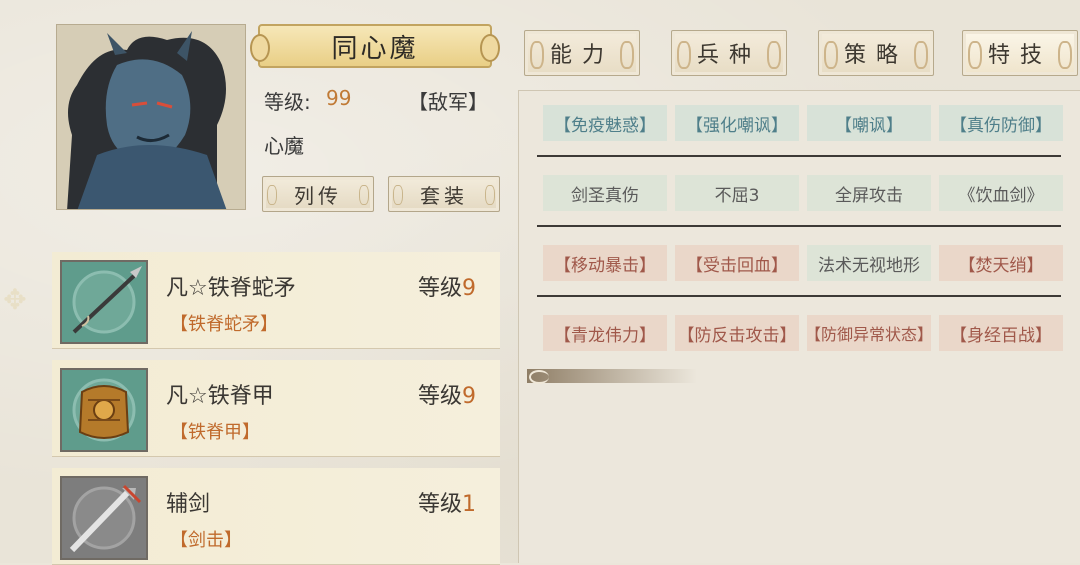 The image size is (1080, 565). I want to click on level-label: 等级:, so click(287, 102).